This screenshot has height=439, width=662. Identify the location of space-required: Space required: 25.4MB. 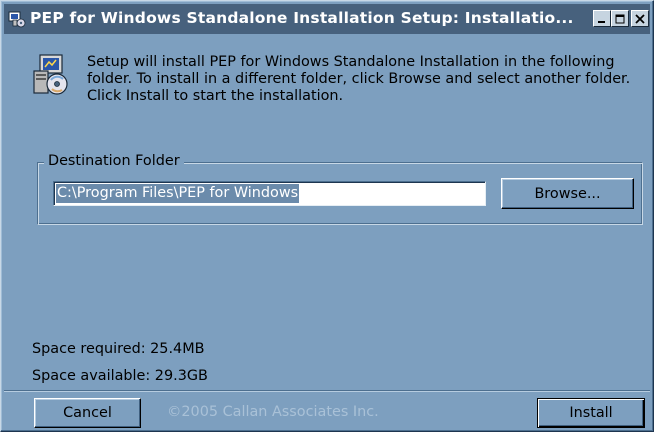
(118, 349).